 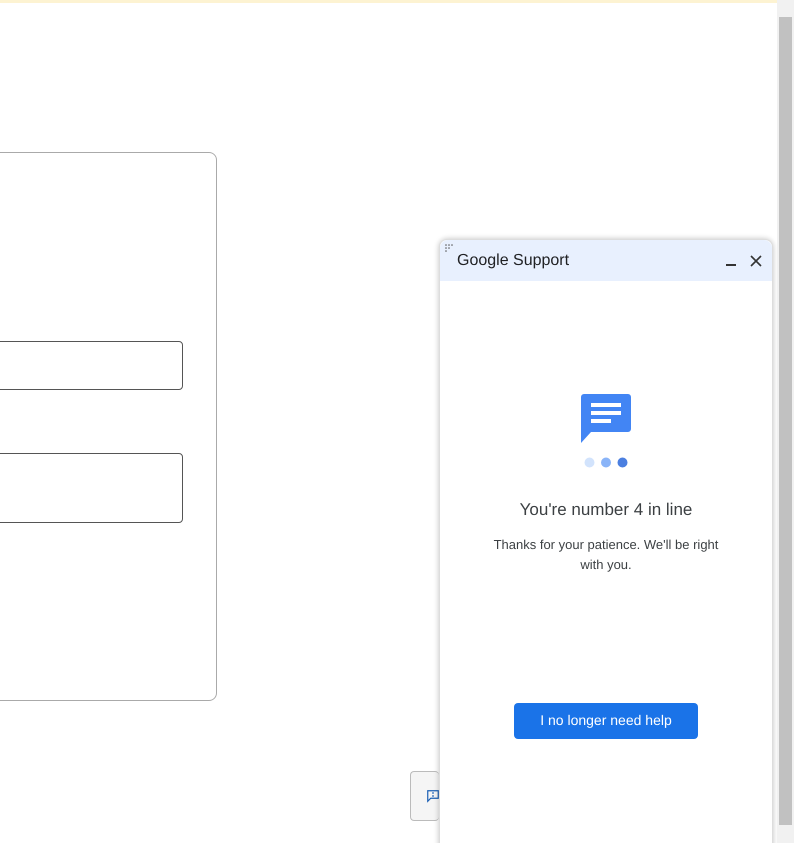 What do you see at coordinates (606, 720) in the screenshot?
I see `cancel-help-button: I no longer need help` at bounding box center [606, 720].